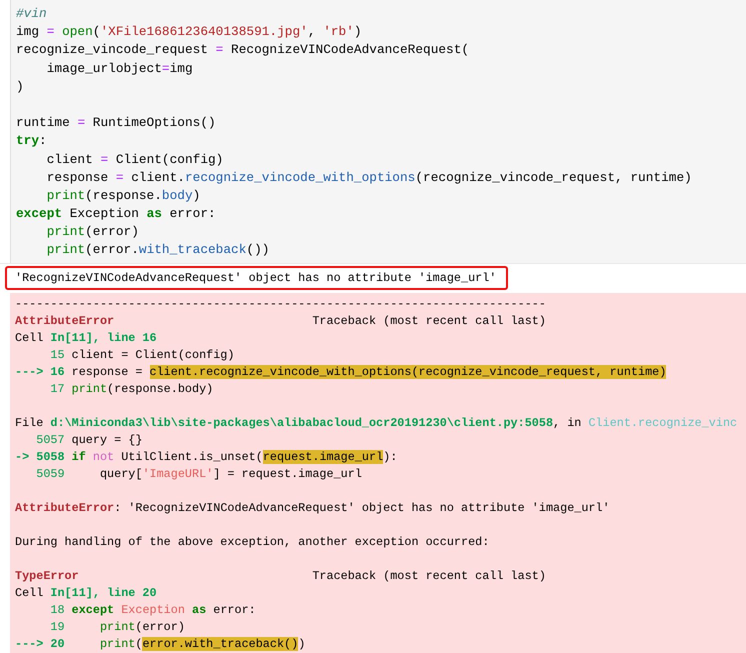 Image resolution: width=746 pixels, height=653 pixels. What do you see at coordinates (86, 338) in the screenshot?
I see `traceback-line: Cell In[11], line 16` at bounding box center [86, 338].